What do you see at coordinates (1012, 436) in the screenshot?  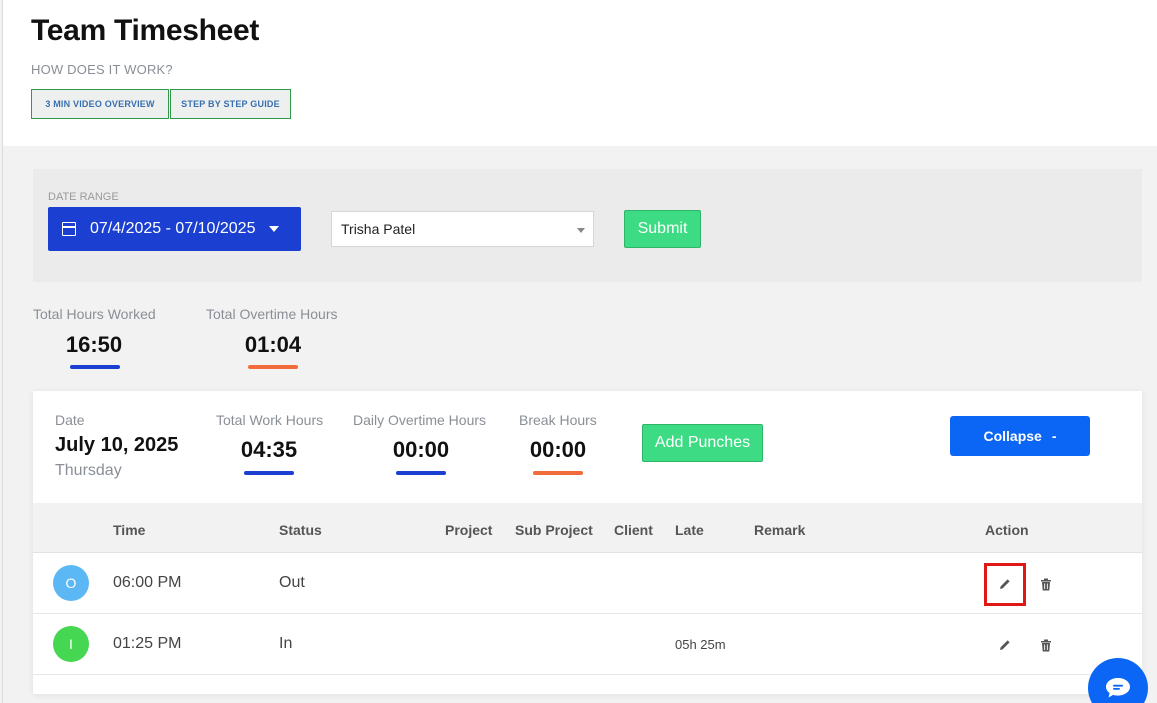 I see `collapse-label: Collapse` at bounding box center [1012, 436].